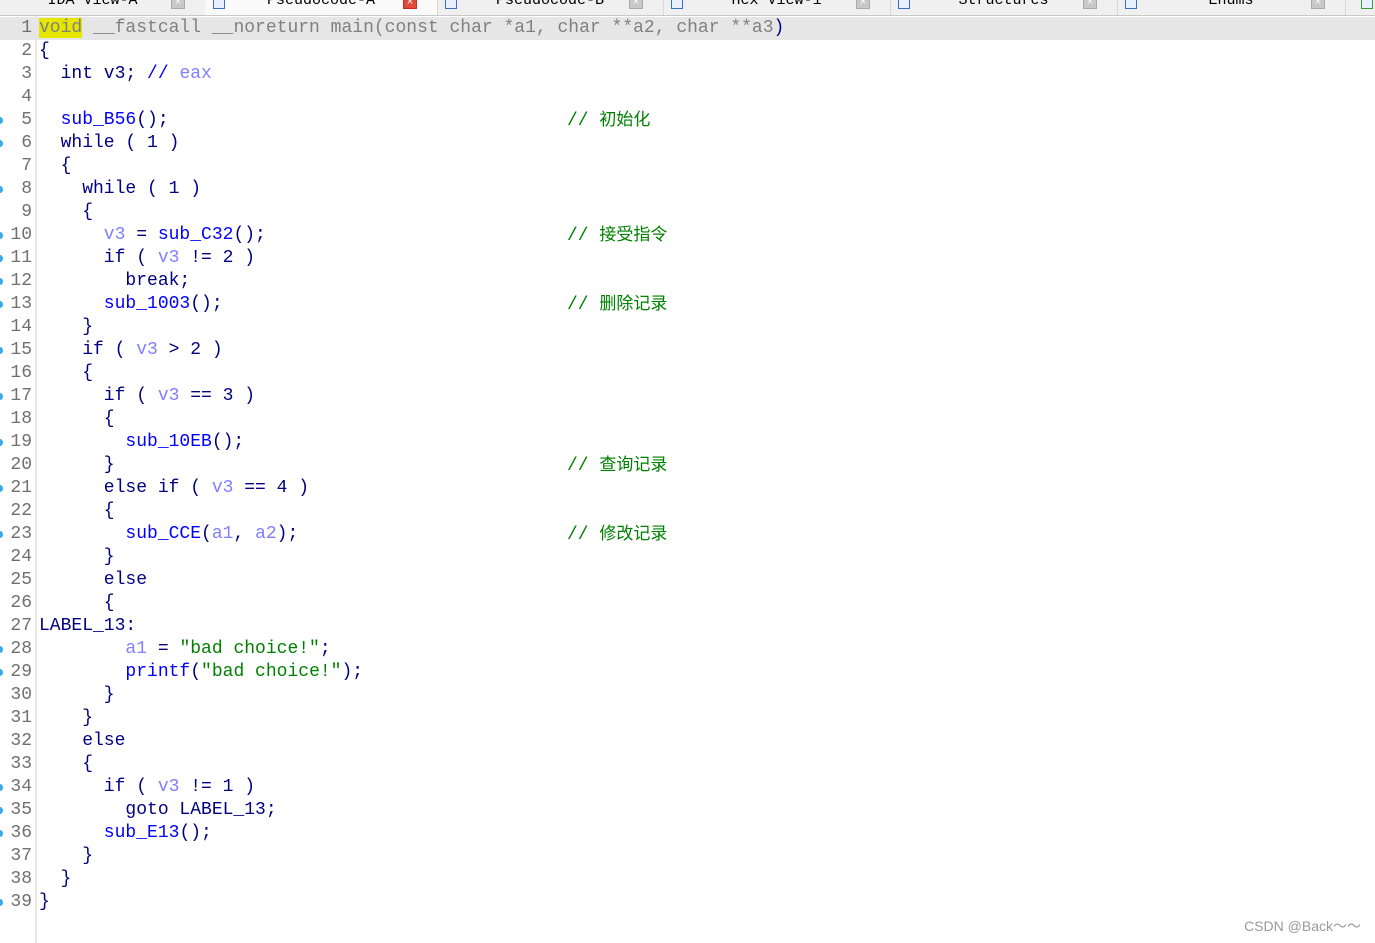 Image resolution: width=1375 pixels, height=943 pixels. What do you see at coordinates (21, 350) in the screenshot?
I see `line-number: 15` at bounding box center [21, 350].